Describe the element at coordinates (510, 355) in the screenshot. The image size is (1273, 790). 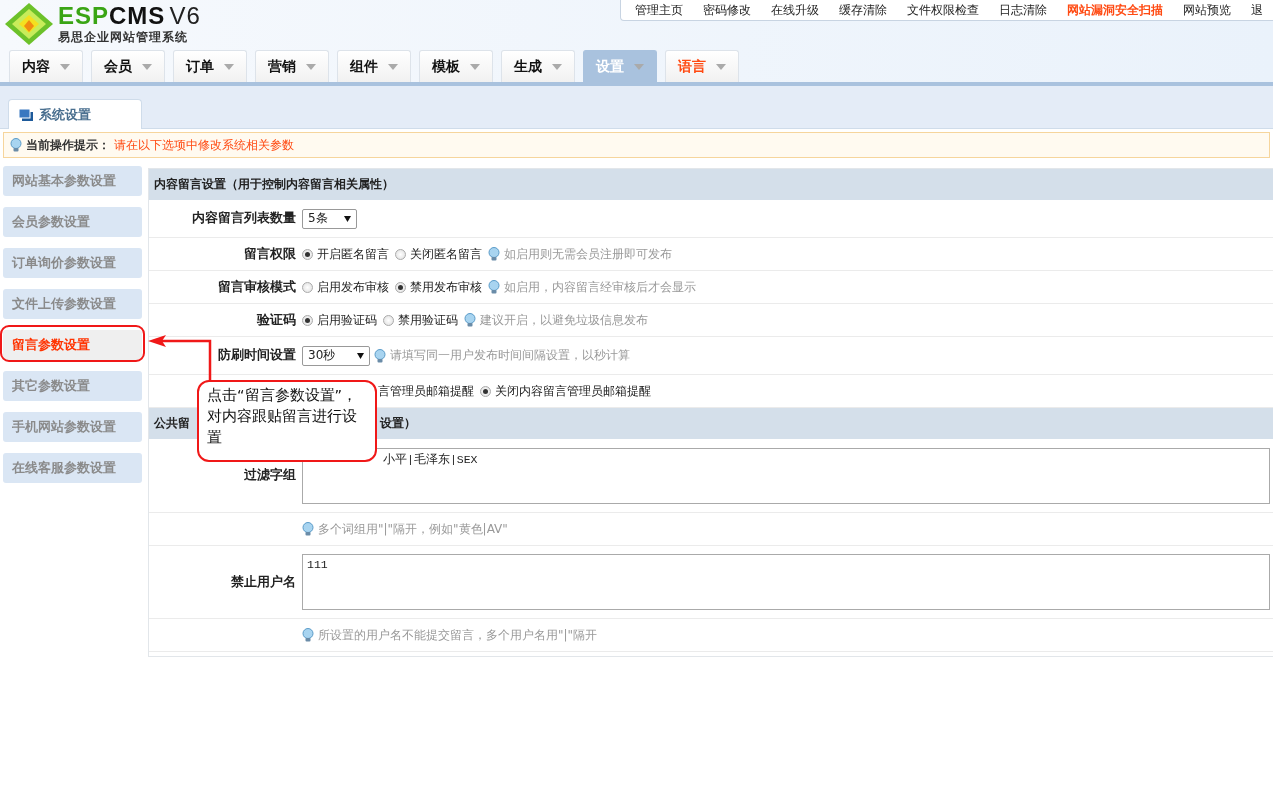
I see `hint-text: 请填写同一用户发布时间间隔设置，以秒计算` at that location.